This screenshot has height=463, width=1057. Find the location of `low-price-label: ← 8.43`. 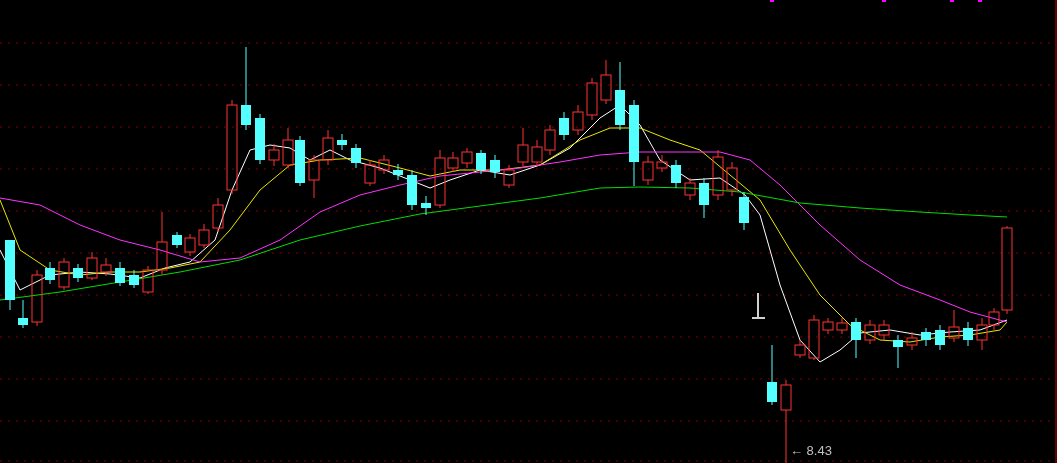

low-price-label: ← 8.43 is located at coordinates (811, 450).